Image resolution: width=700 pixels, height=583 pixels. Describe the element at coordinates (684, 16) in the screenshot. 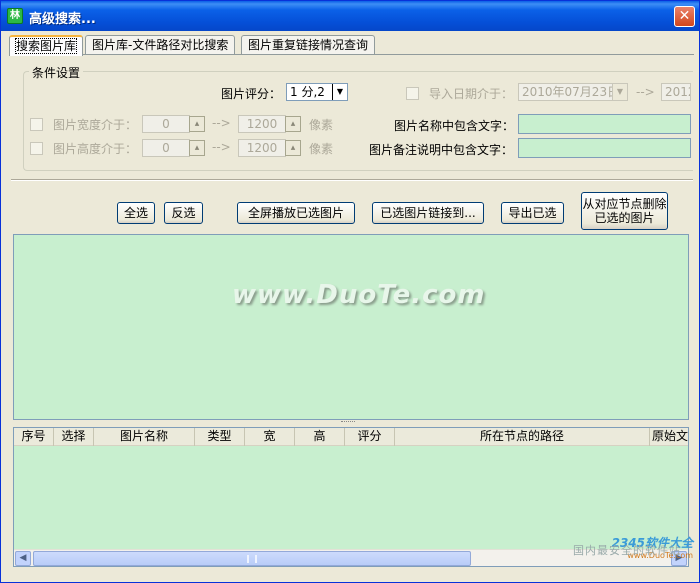

I see `close-button: ✕` at that location.